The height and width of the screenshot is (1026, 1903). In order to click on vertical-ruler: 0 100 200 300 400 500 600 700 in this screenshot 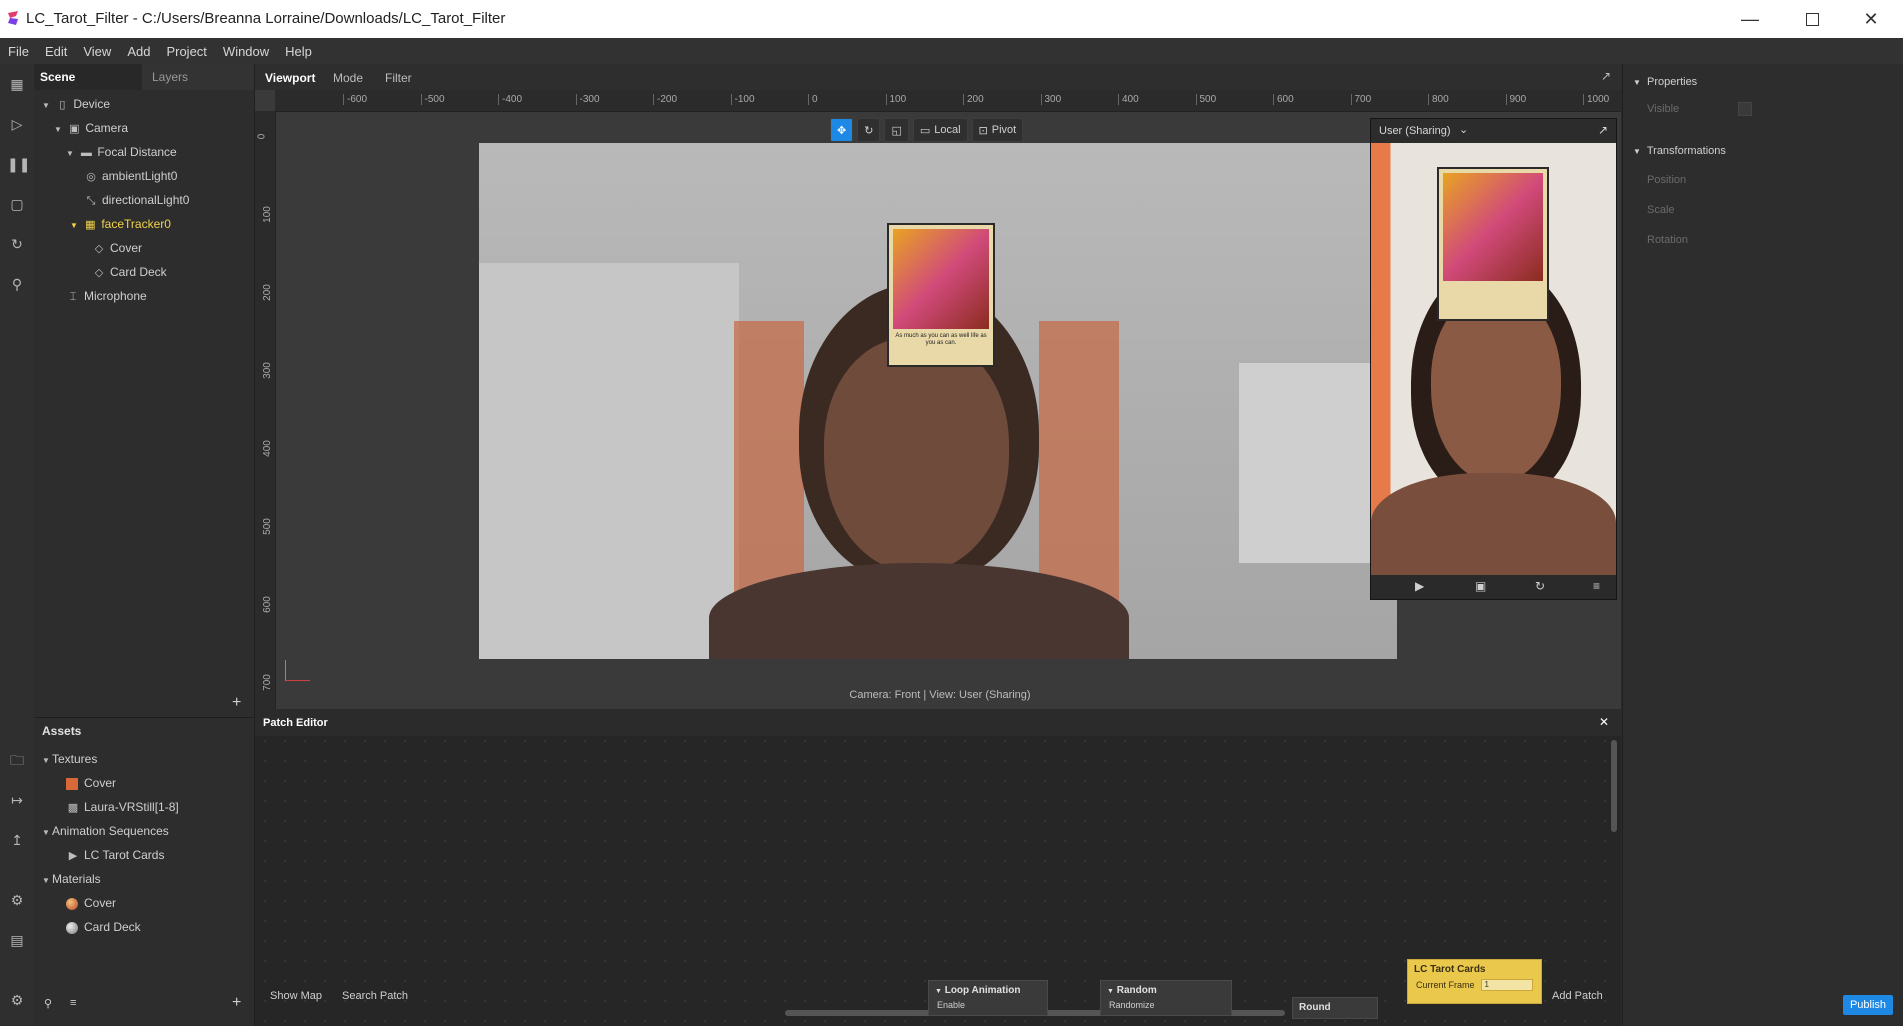, I will do `click(265, 410)`.